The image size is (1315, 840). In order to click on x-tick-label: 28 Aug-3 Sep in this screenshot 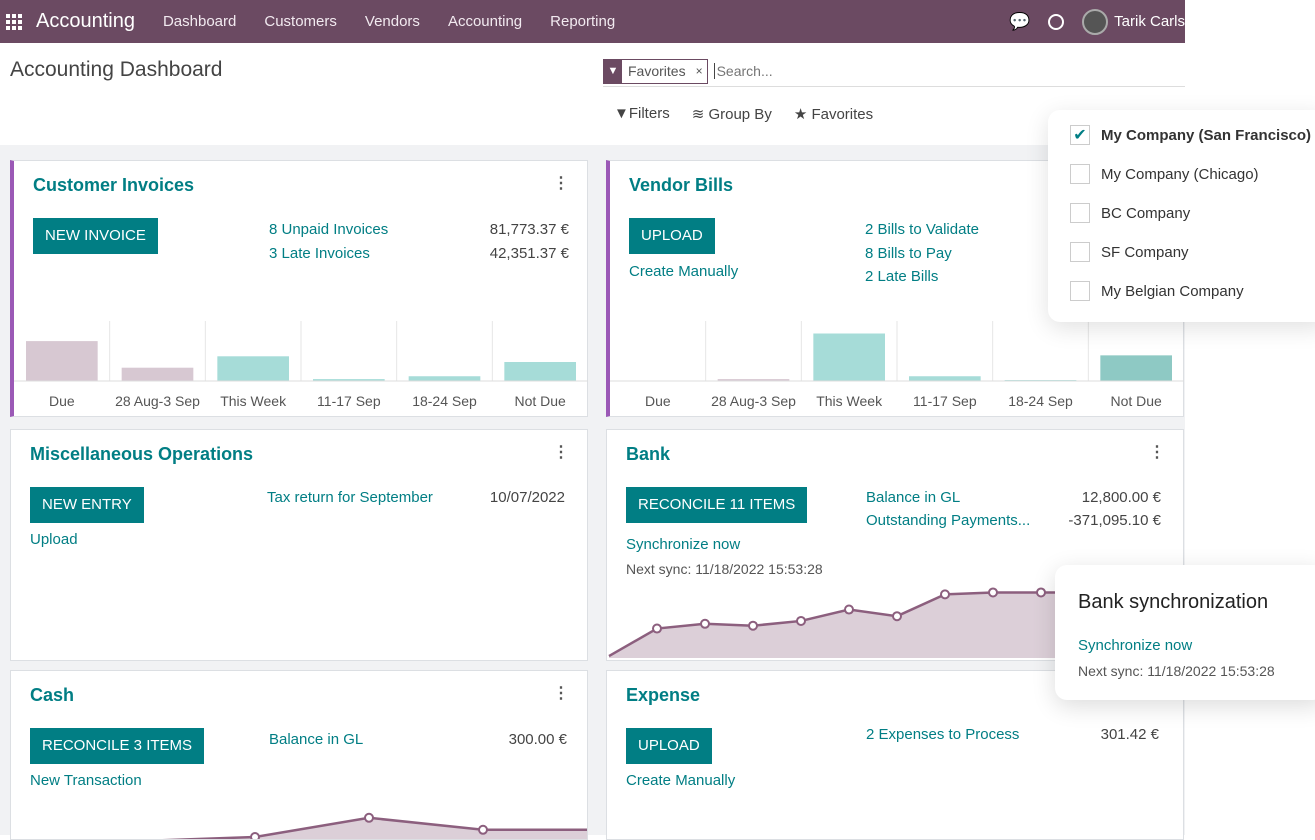, I will do `click(753, 401)`.